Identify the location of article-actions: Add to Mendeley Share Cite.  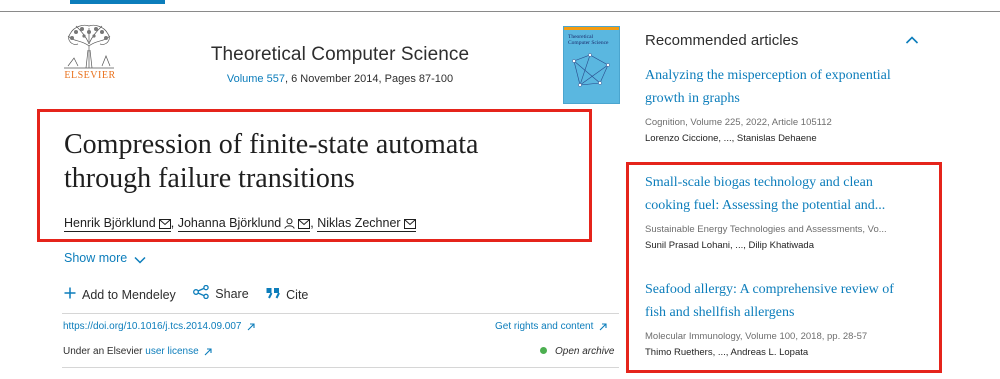
(193, 293).